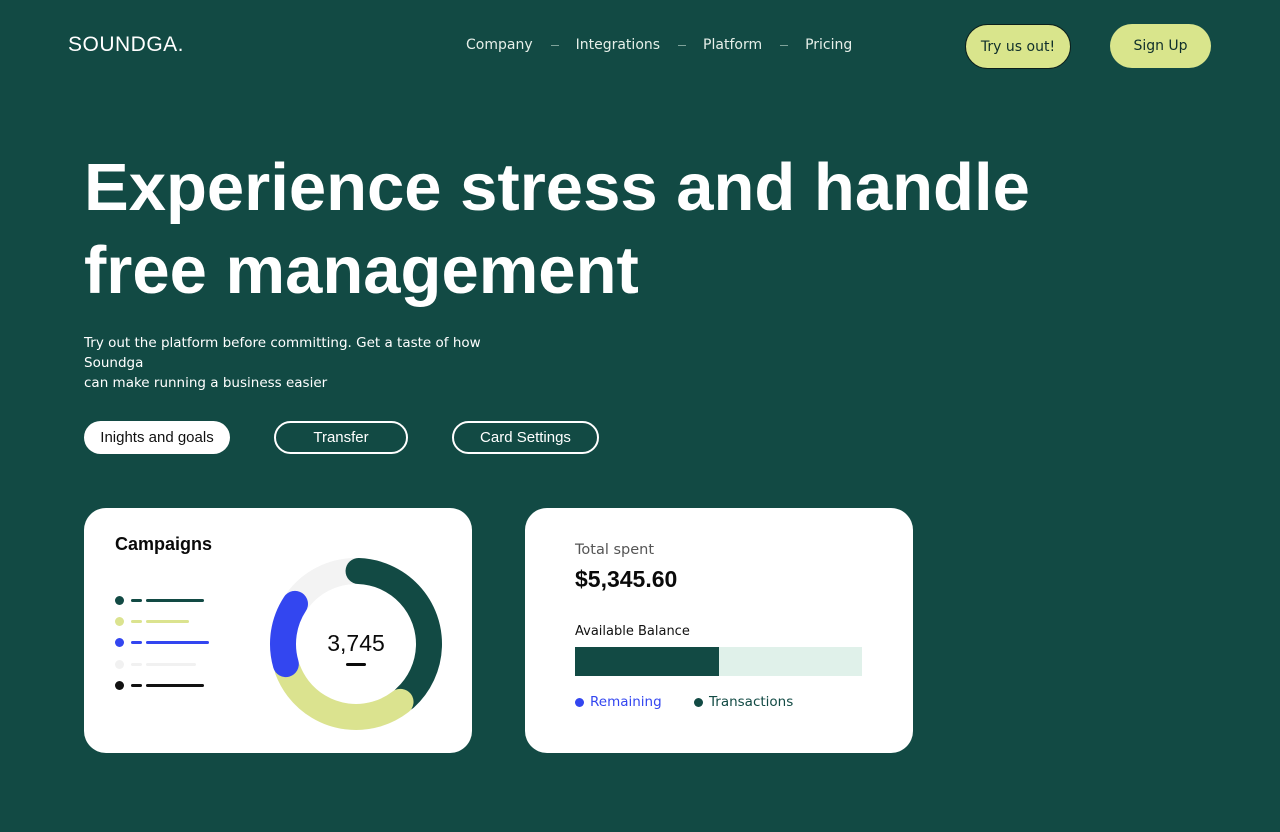 The image size is (1280, 832). Describe the element at coordinates (341, 437) in the screenshot. I see `tab-transfer: Transfer` at that location.